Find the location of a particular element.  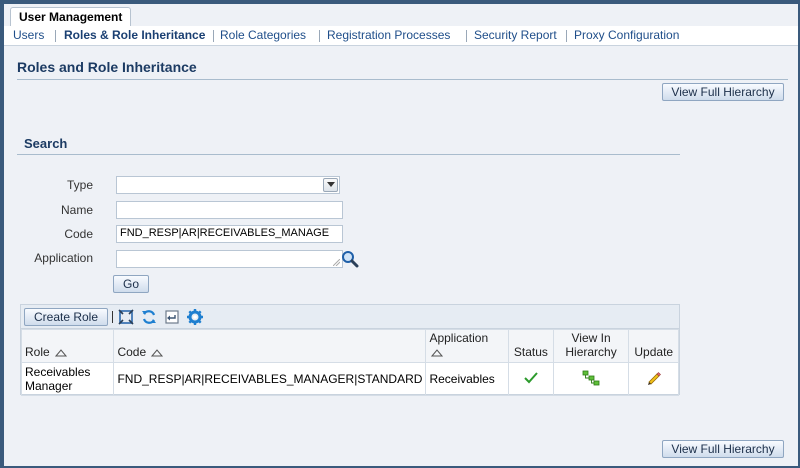

column-header-status: Status is located at coordinates (531, 346).